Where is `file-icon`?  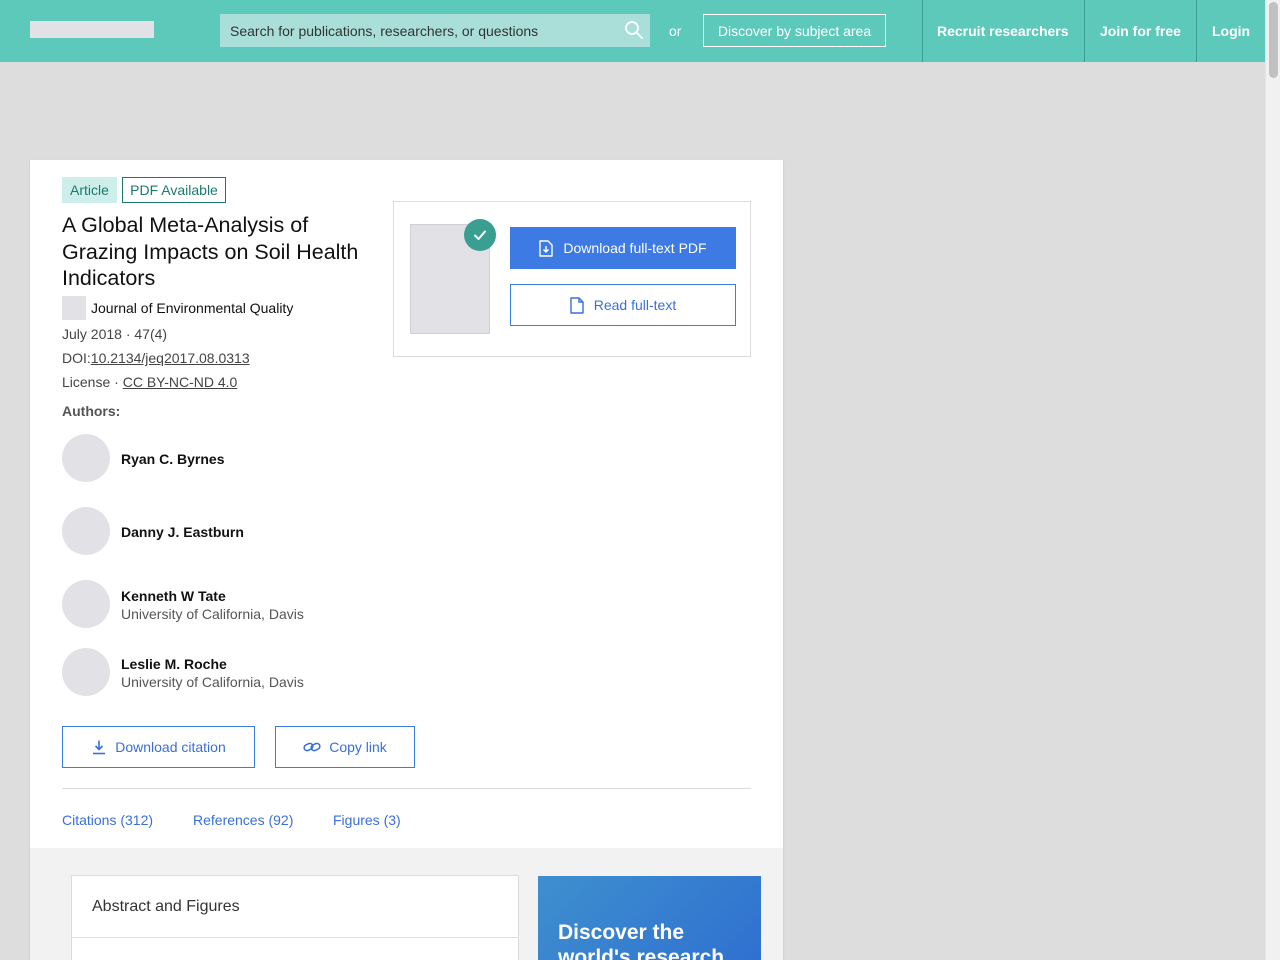 file-icon is located at coordinates (577, 305).